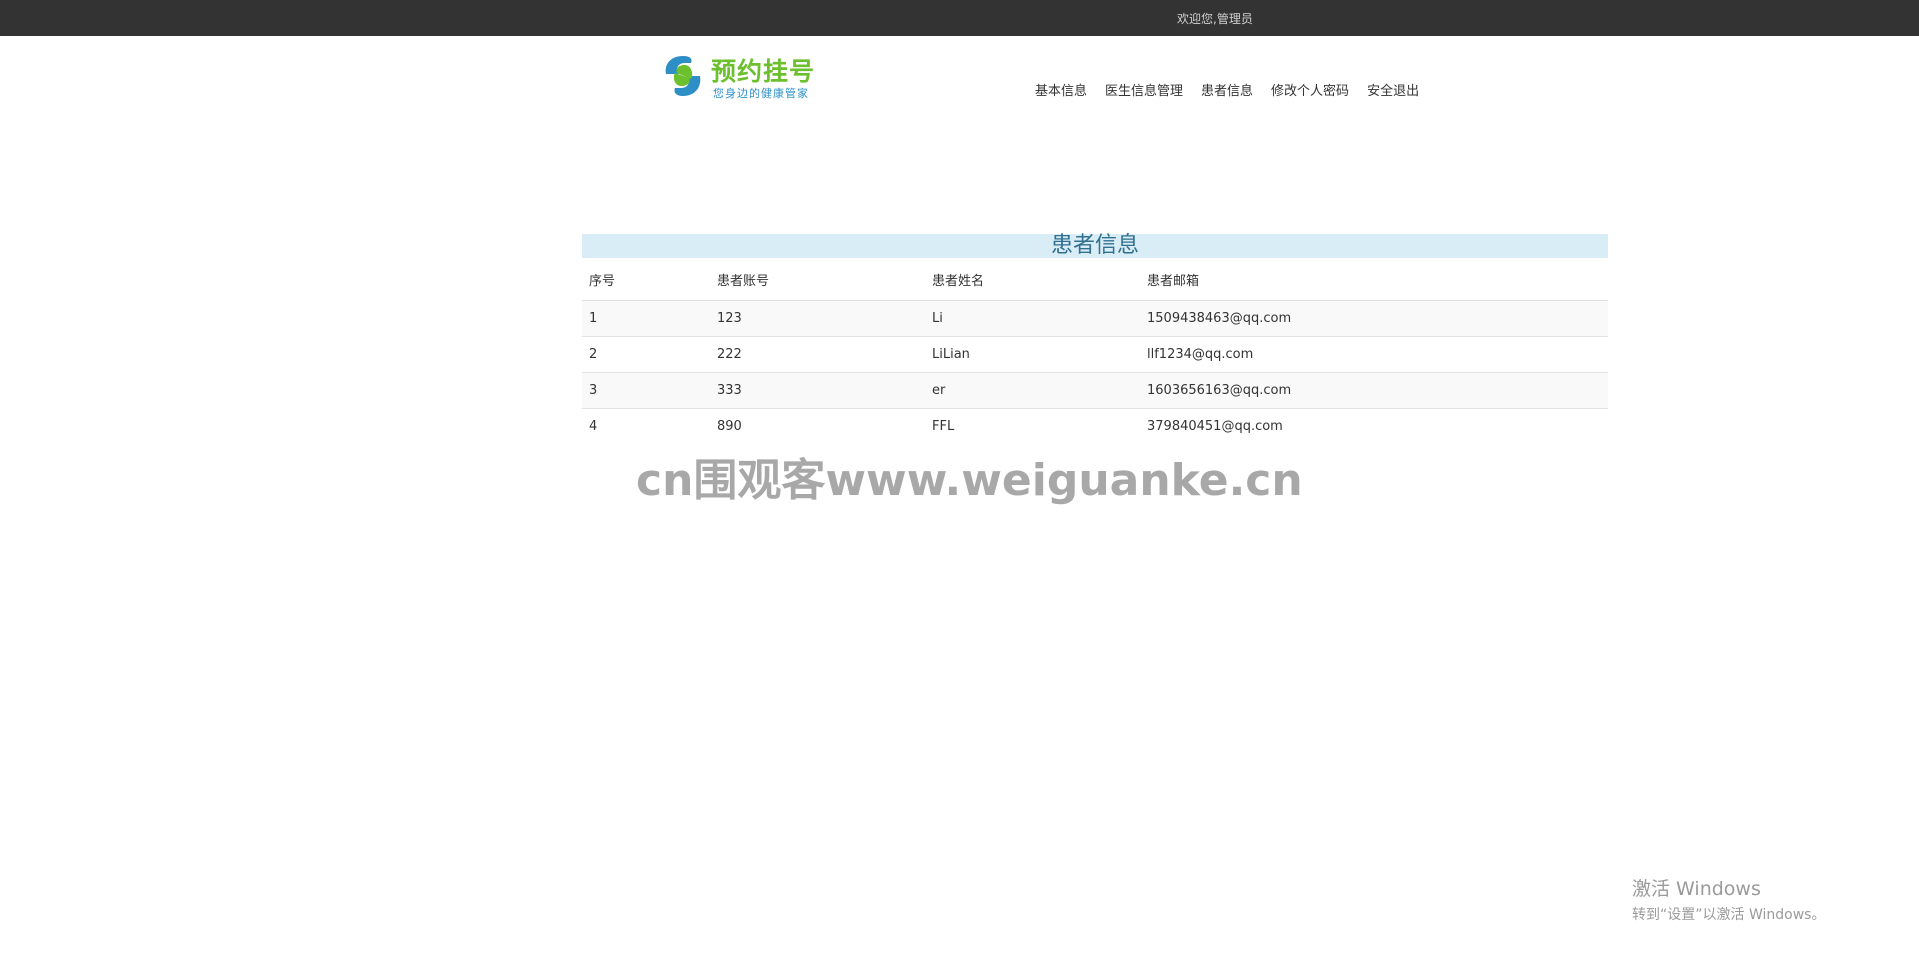  What do you see at coordinates (646, 279) in the screenshot?
I see `col-header-index: 序号` at bounding box center [646, 279].